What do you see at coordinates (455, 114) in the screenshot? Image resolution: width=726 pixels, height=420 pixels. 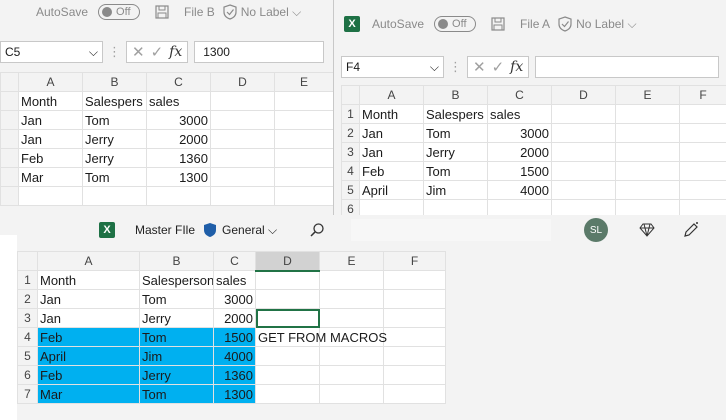 I see `cell: Salespers` at bounding box center [455, 114].